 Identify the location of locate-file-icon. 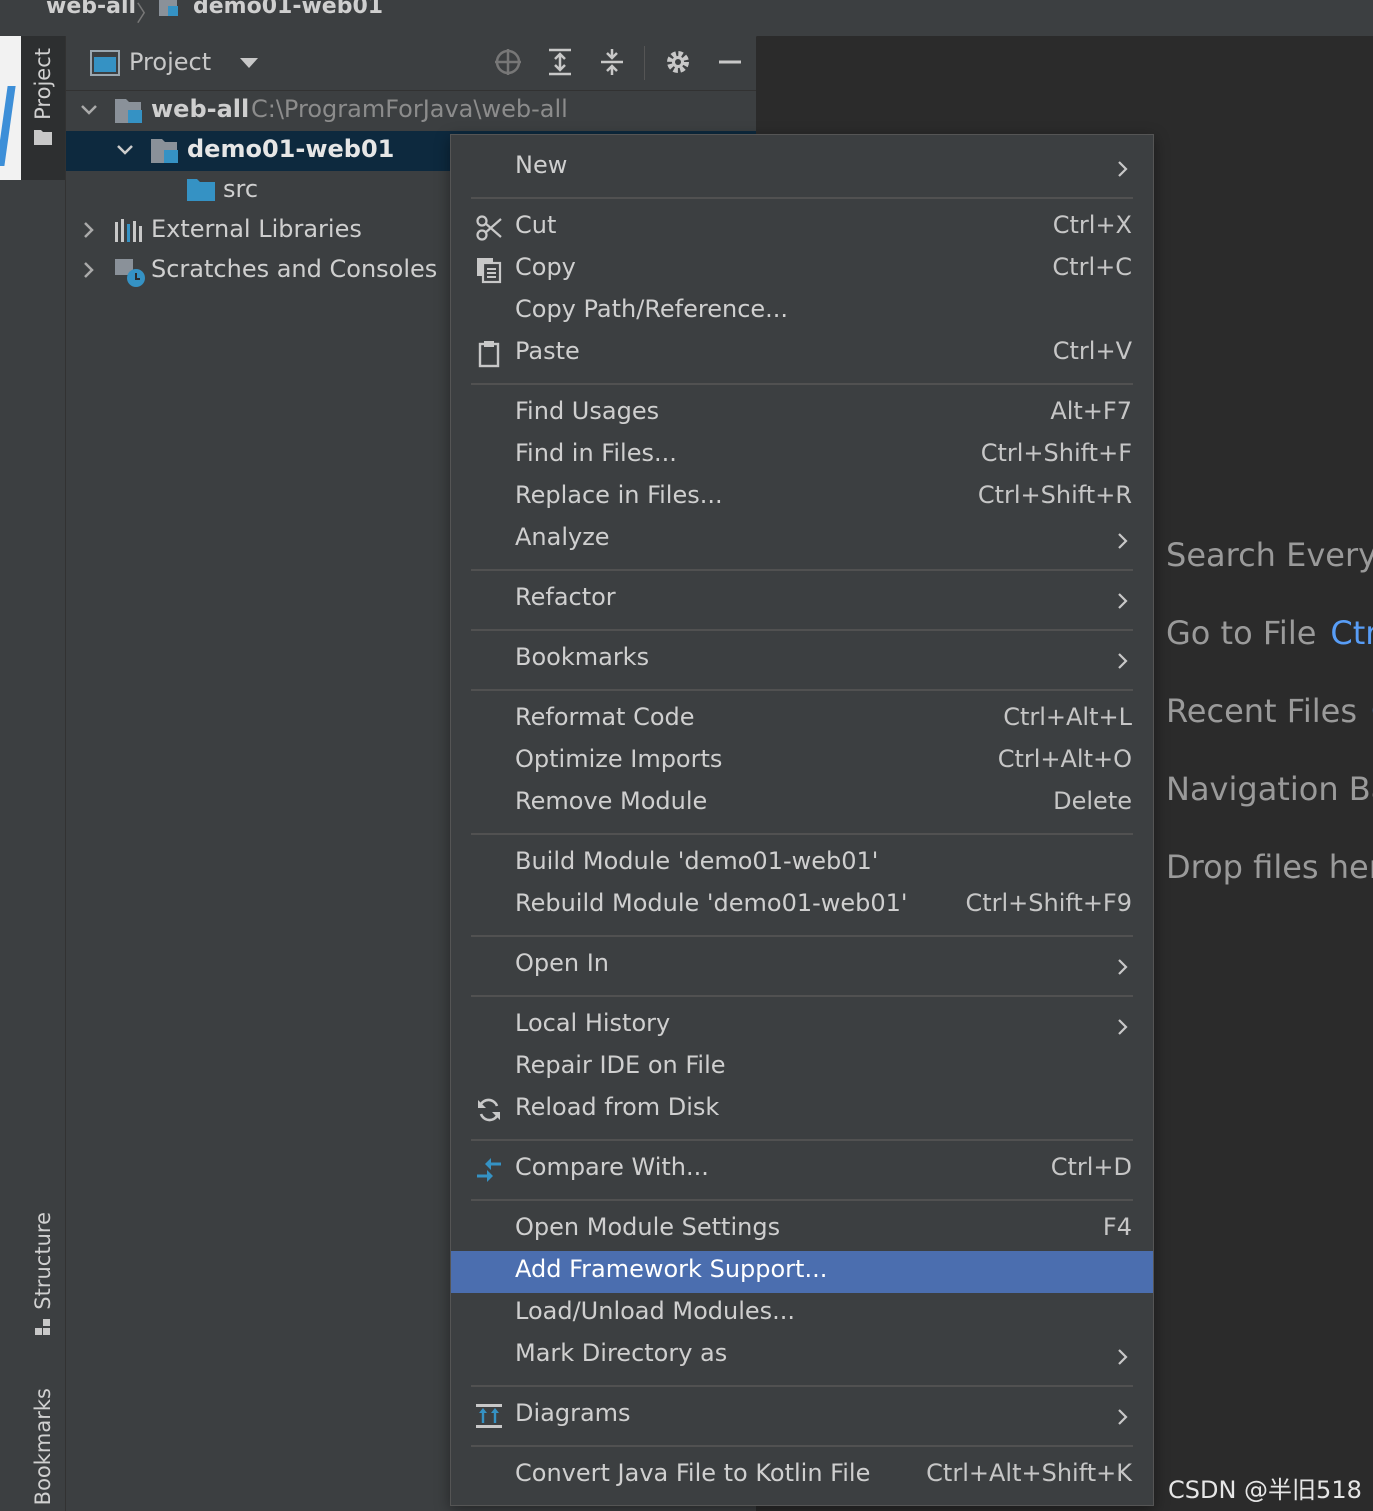
(508, 62).